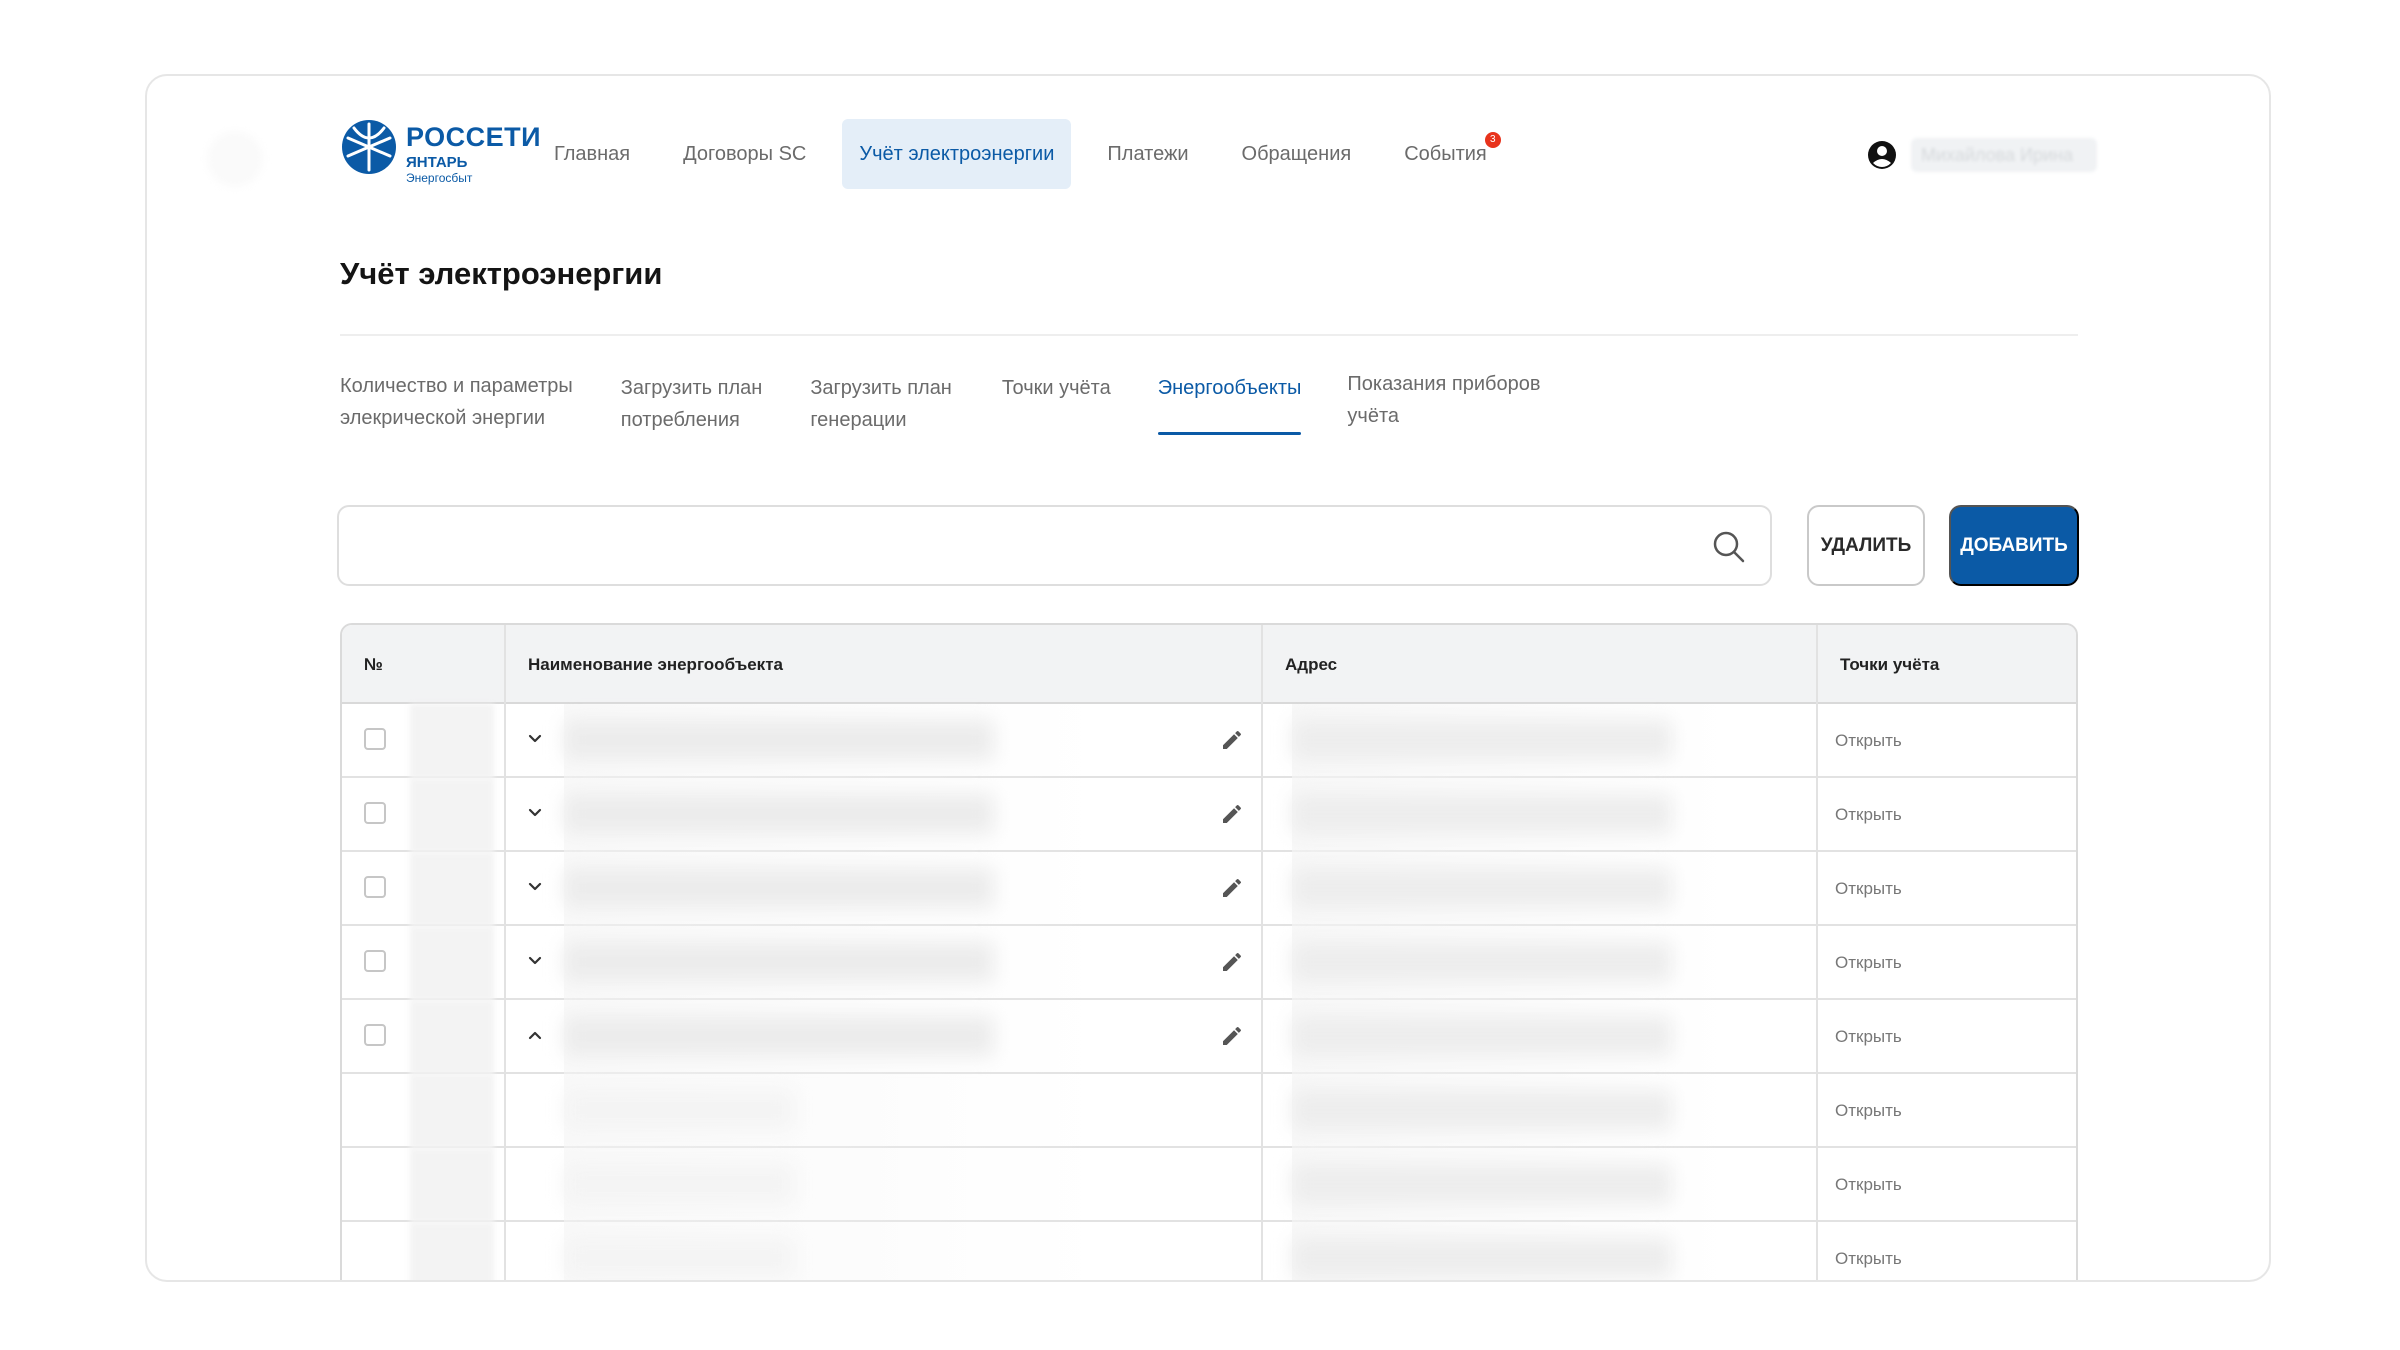 This screenshot has width=2400, height=1350. I want to click on tab-upload-consumption-plan: Загрузить план потребления, so click(692, 412).